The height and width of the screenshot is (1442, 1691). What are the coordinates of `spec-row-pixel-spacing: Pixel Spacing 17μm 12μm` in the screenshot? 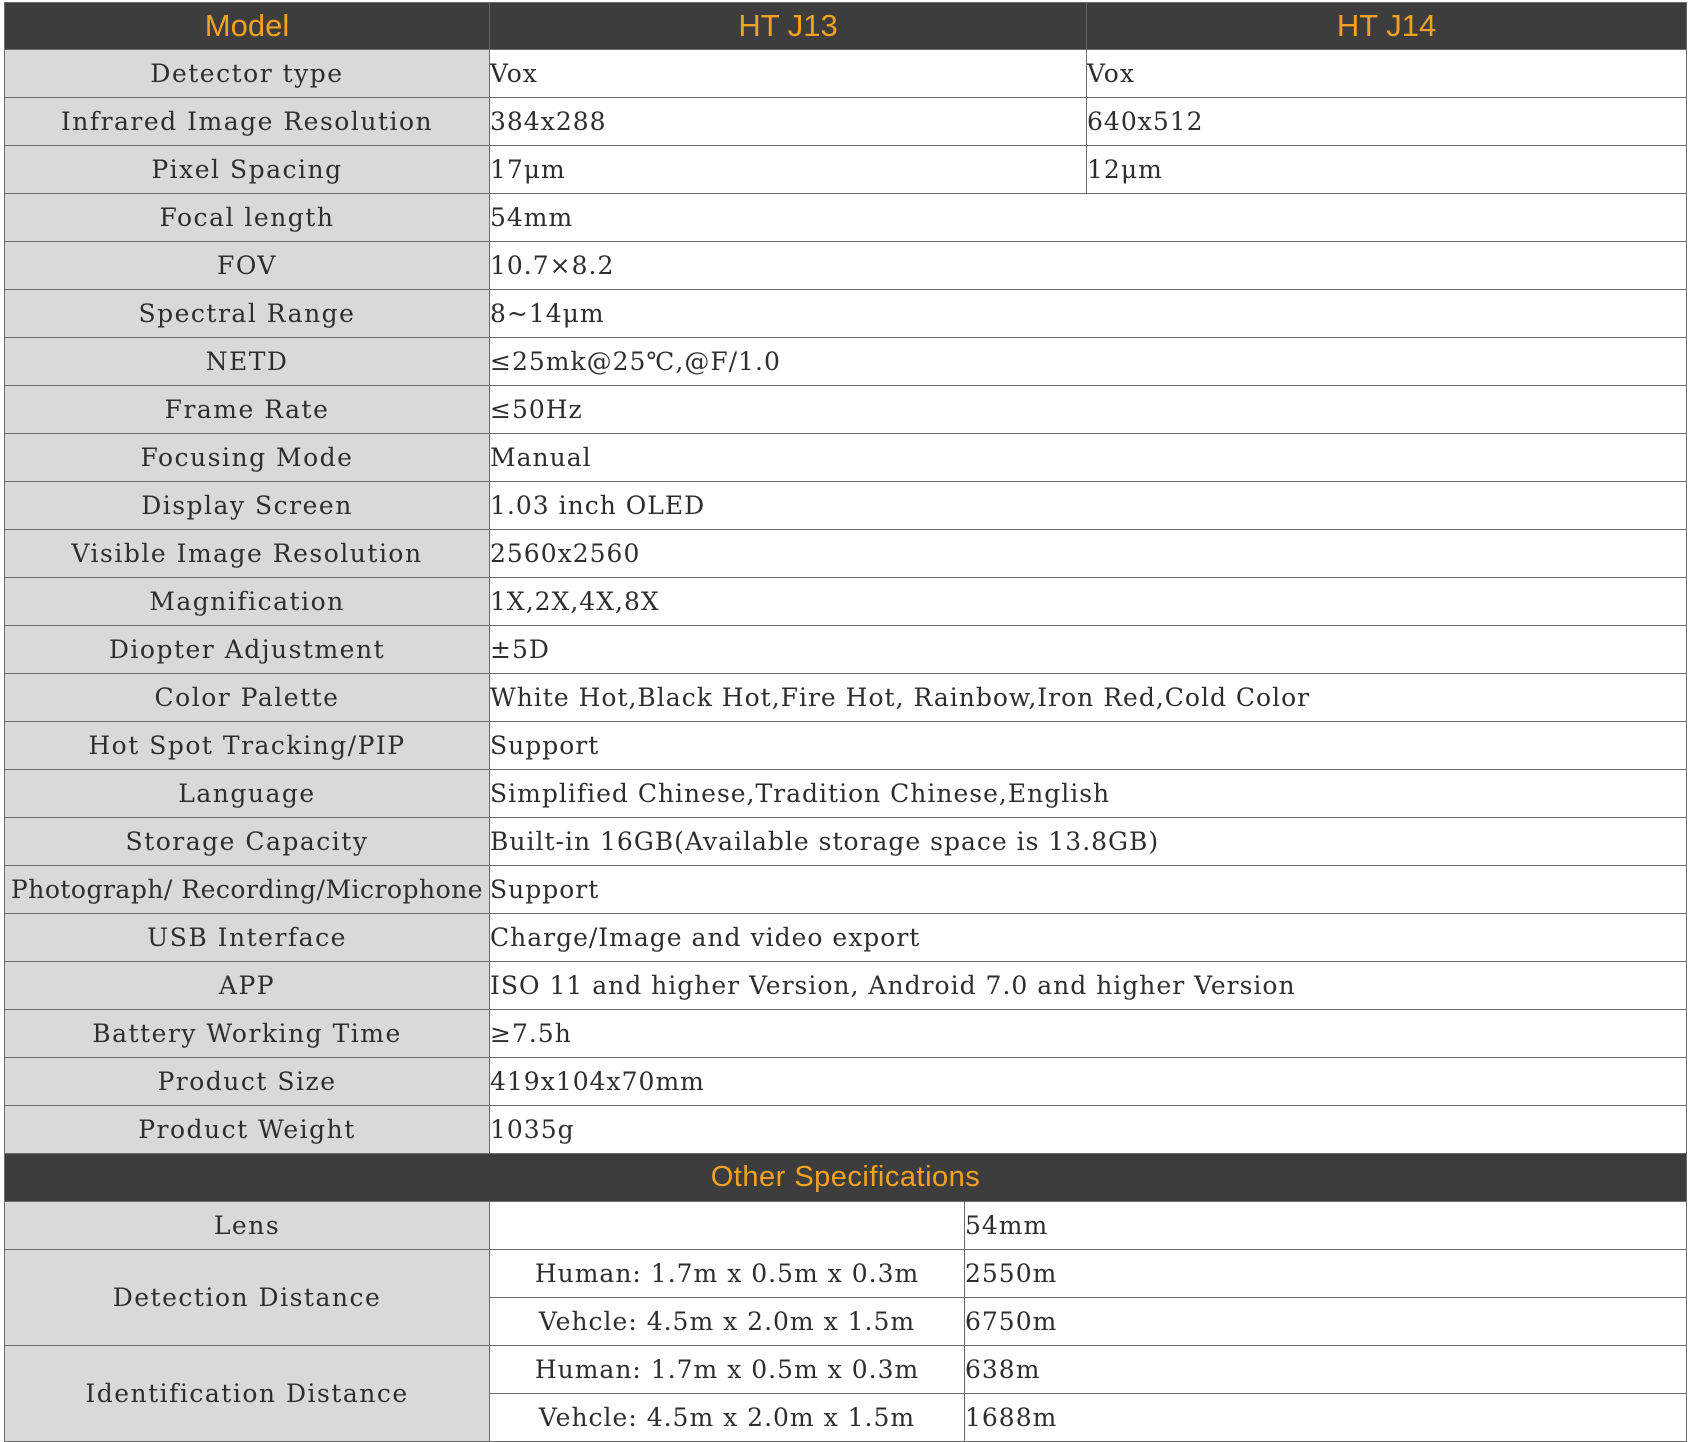 It's located at (846, 169).